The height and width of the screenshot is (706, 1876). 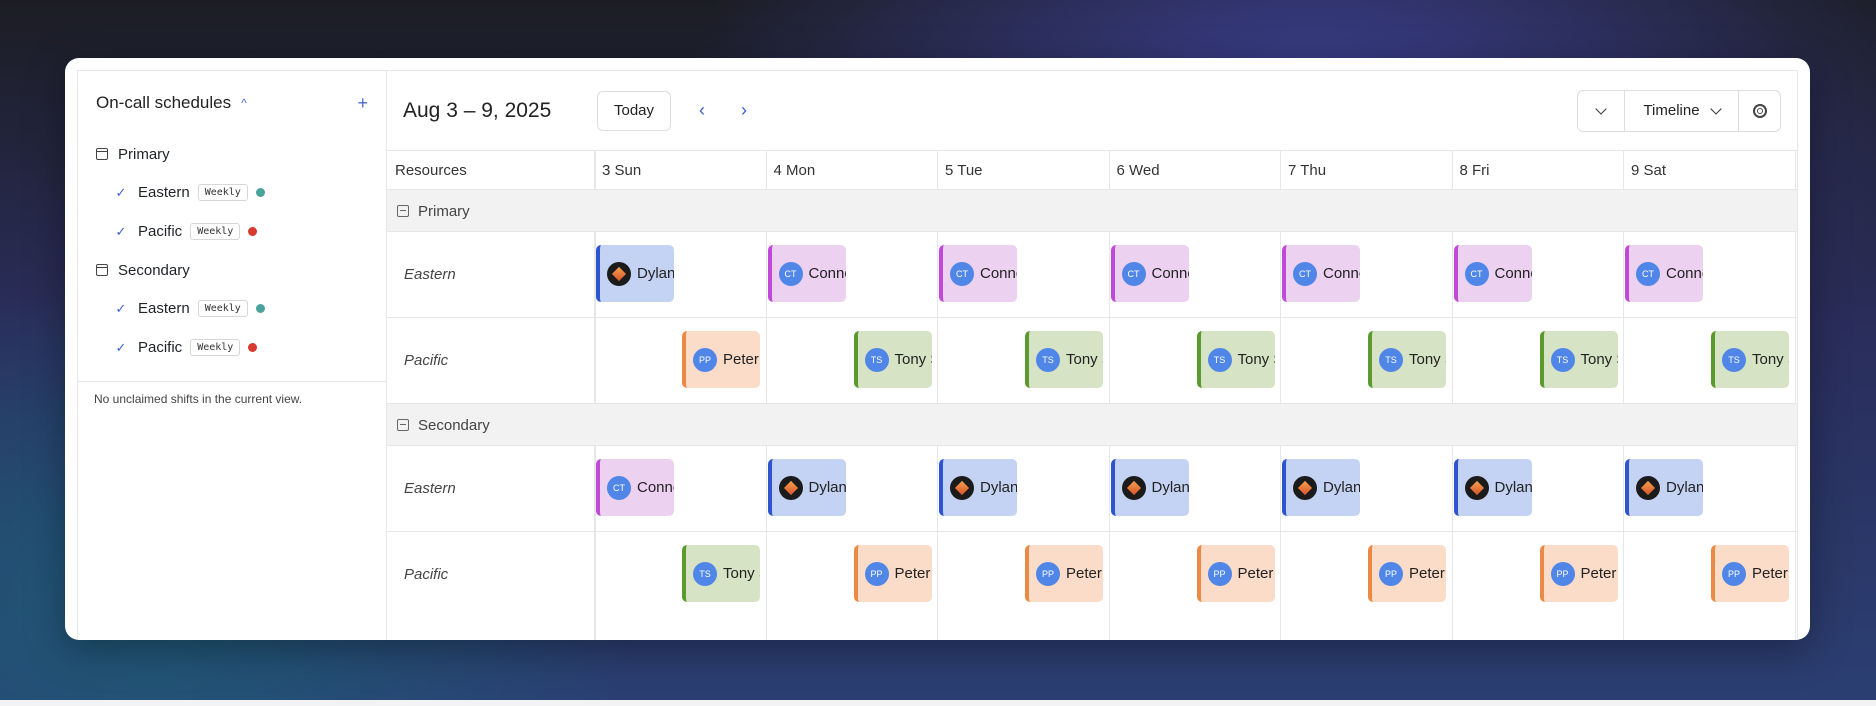 What do you see at coordinates (1750, 573) in the screenshot?
I see `shift-event: PP Peter P` at bounding box center [1750, 573].